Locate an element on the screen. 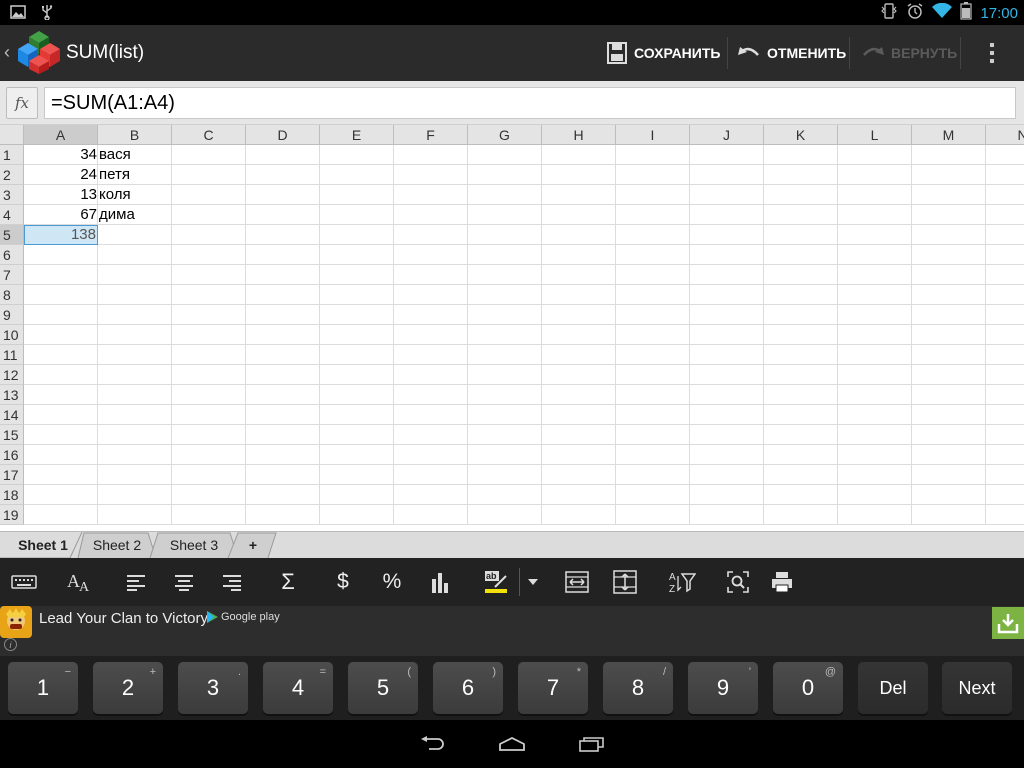 This screenshot has height=768, width=1024. undo-button: ОТМЕНИТЬ is located at coordinates (791, 53).